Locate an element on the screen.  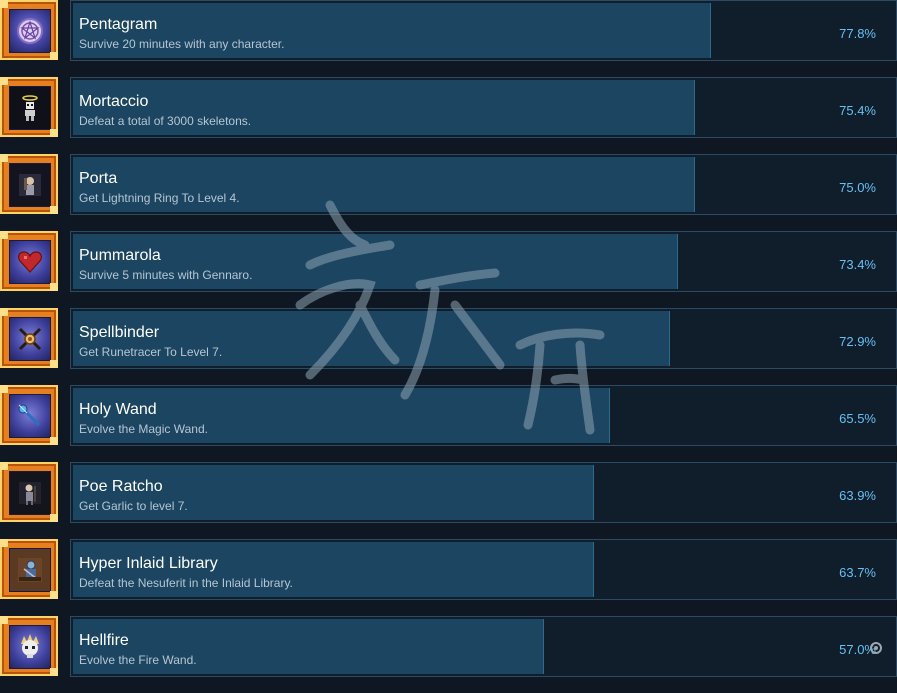
achievement-title: Holy Wand is located at coordinates (118, 409).